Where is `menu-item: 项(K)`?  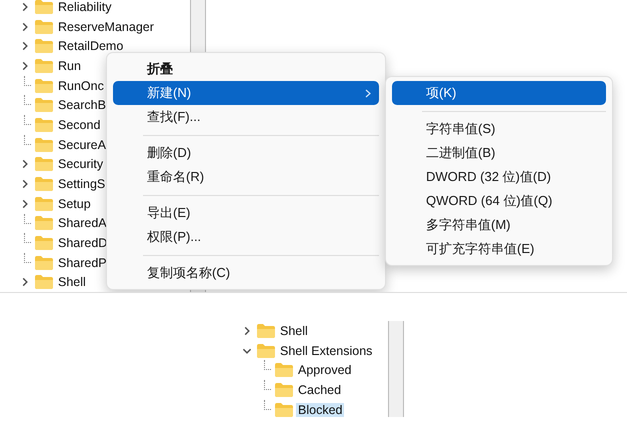
menu-item: 项(K) is located at coordinates (499, 93).